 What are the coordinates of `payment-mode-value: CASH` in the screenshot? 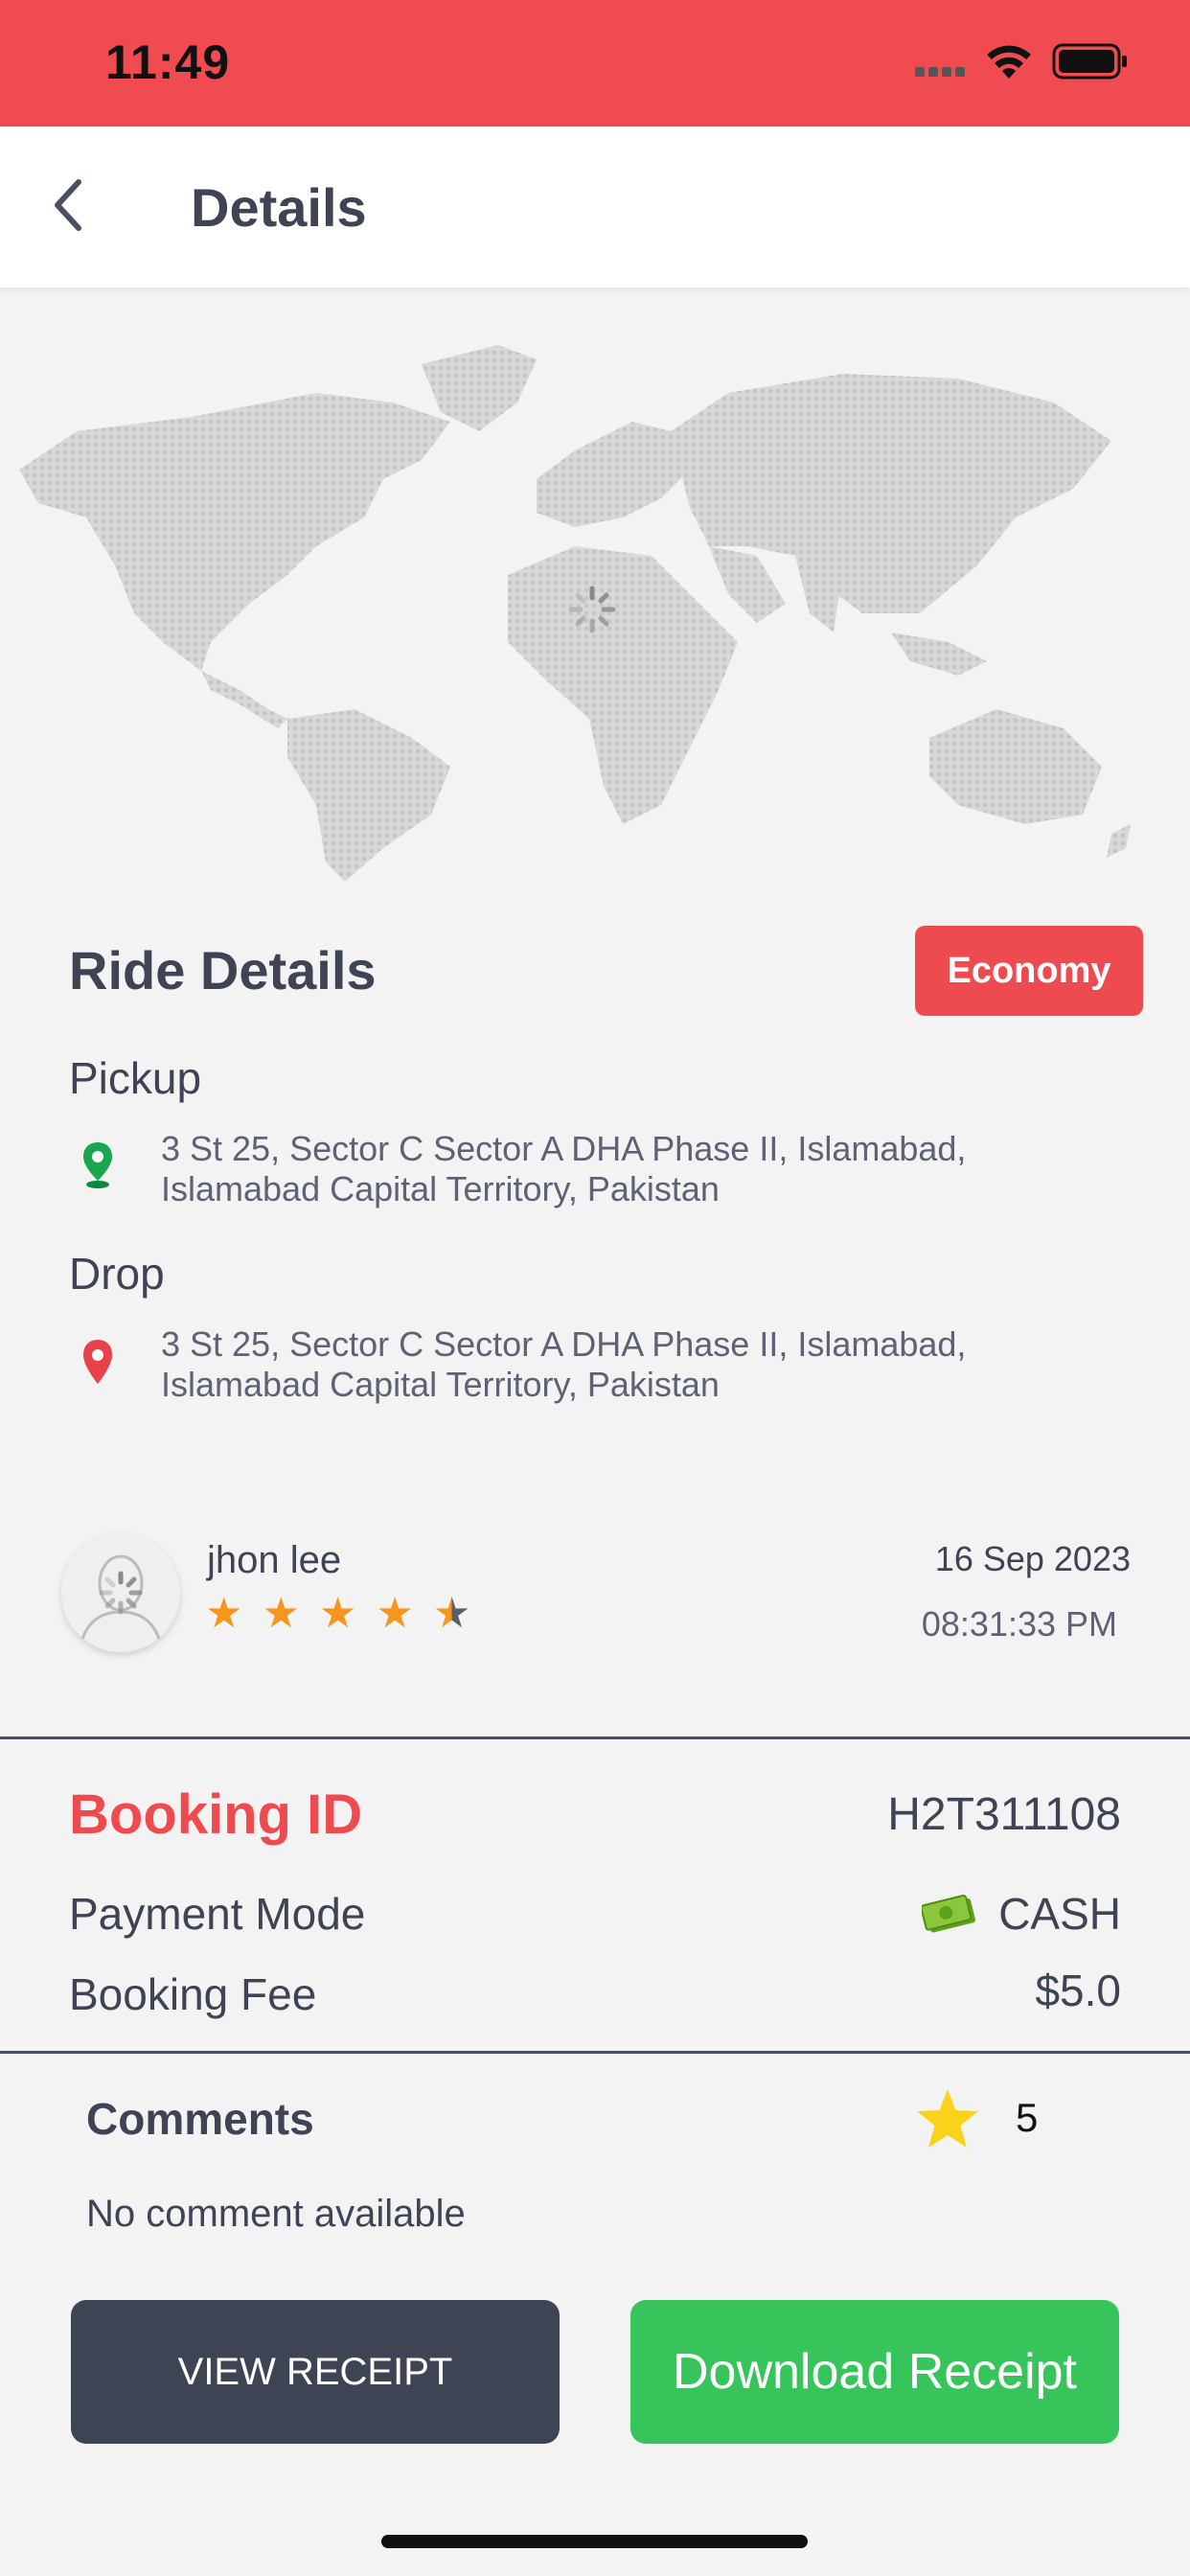 It's located at (1060, 1914).